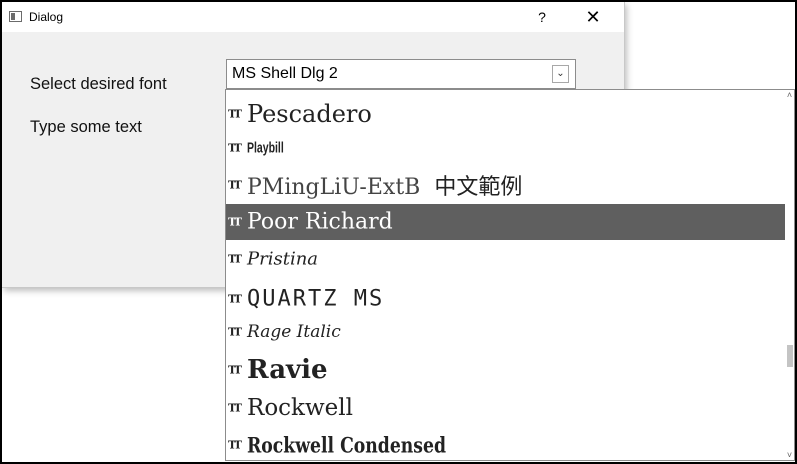  Describe the element at coordinates (285, 73) in the screenshot. I see `font-combo-value: MS Shell Dlg 2` at that location.